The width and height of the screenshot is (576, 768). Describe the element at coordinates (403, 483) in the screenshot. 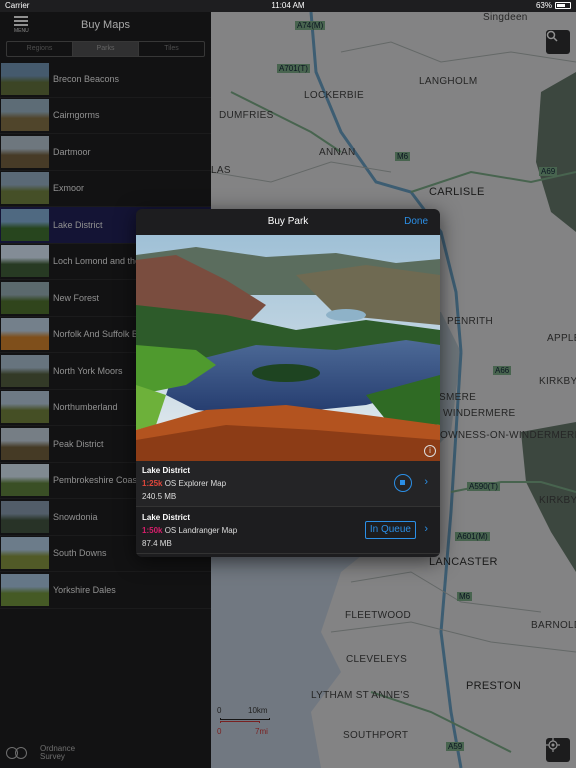

I see `stop-download-icon` at that location.